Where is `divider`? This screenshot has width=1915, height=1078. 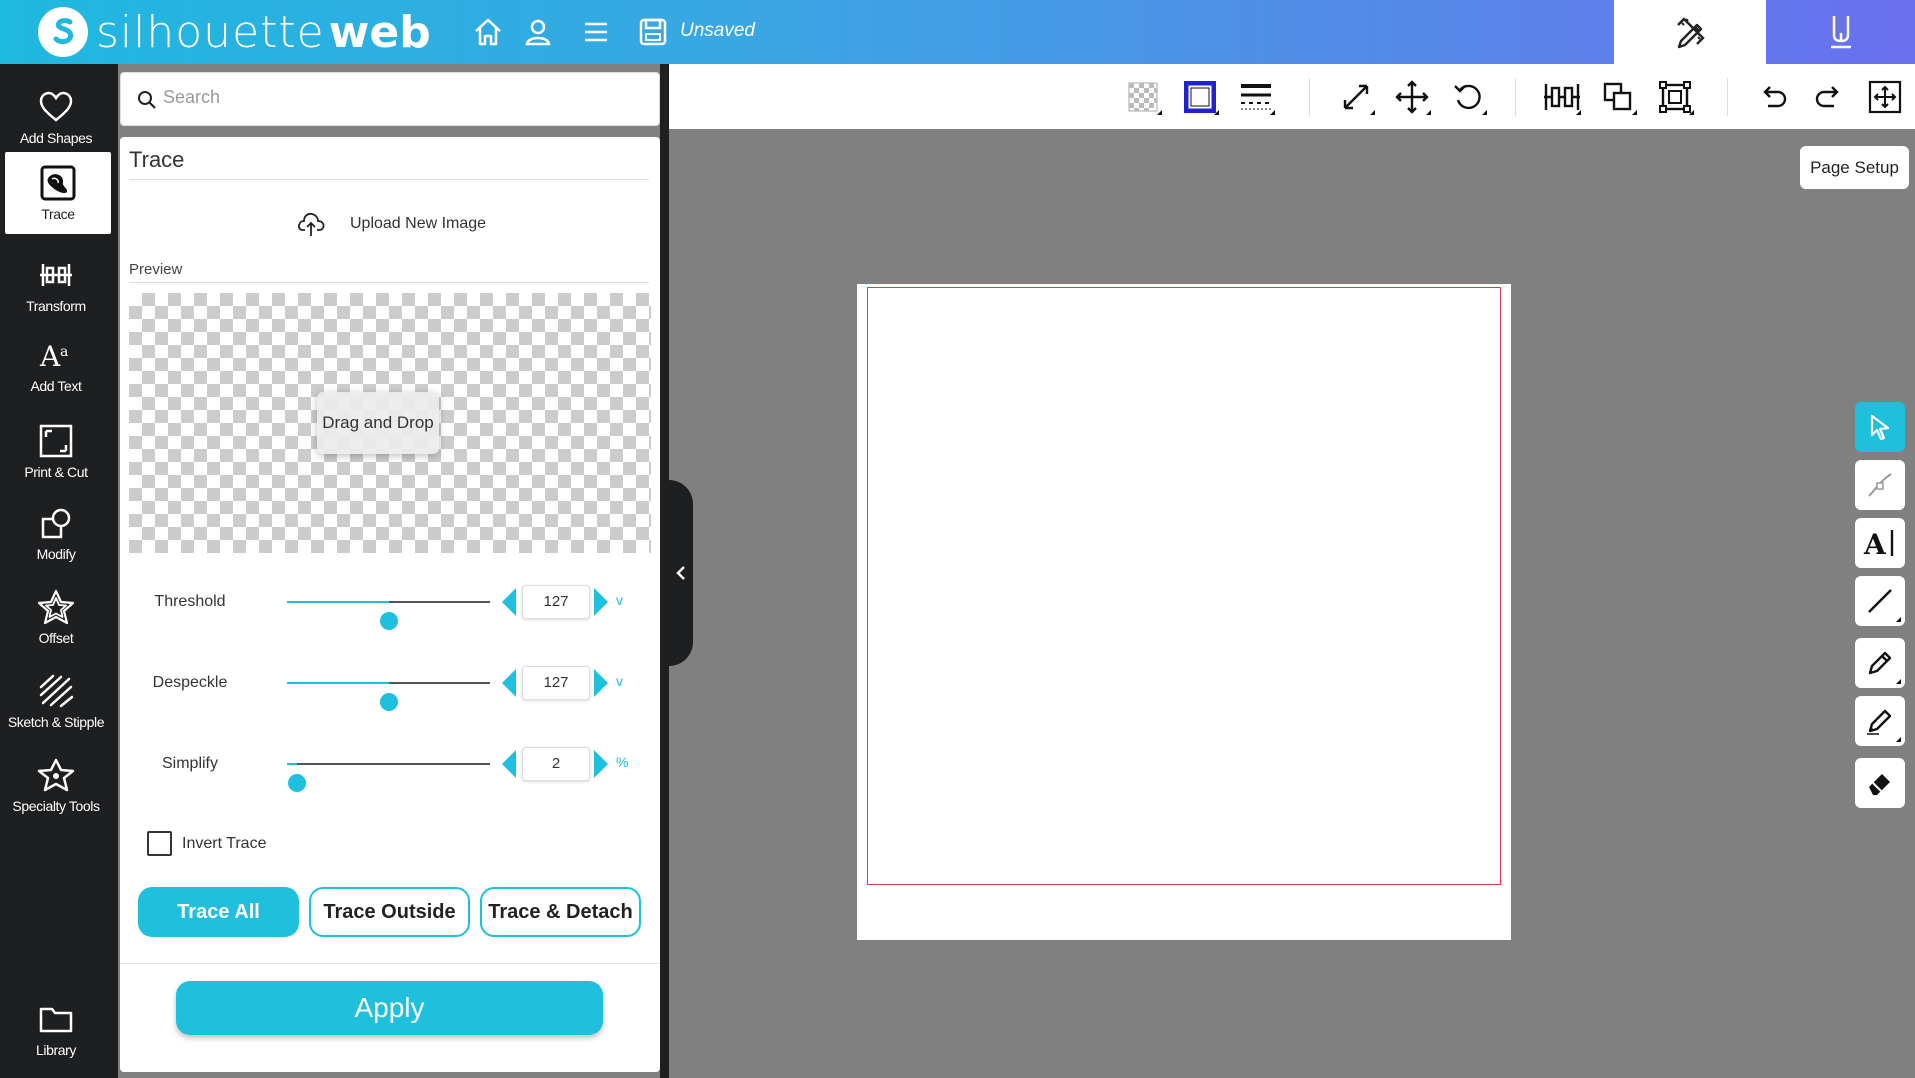
divider is located at coordinates (389, 282).